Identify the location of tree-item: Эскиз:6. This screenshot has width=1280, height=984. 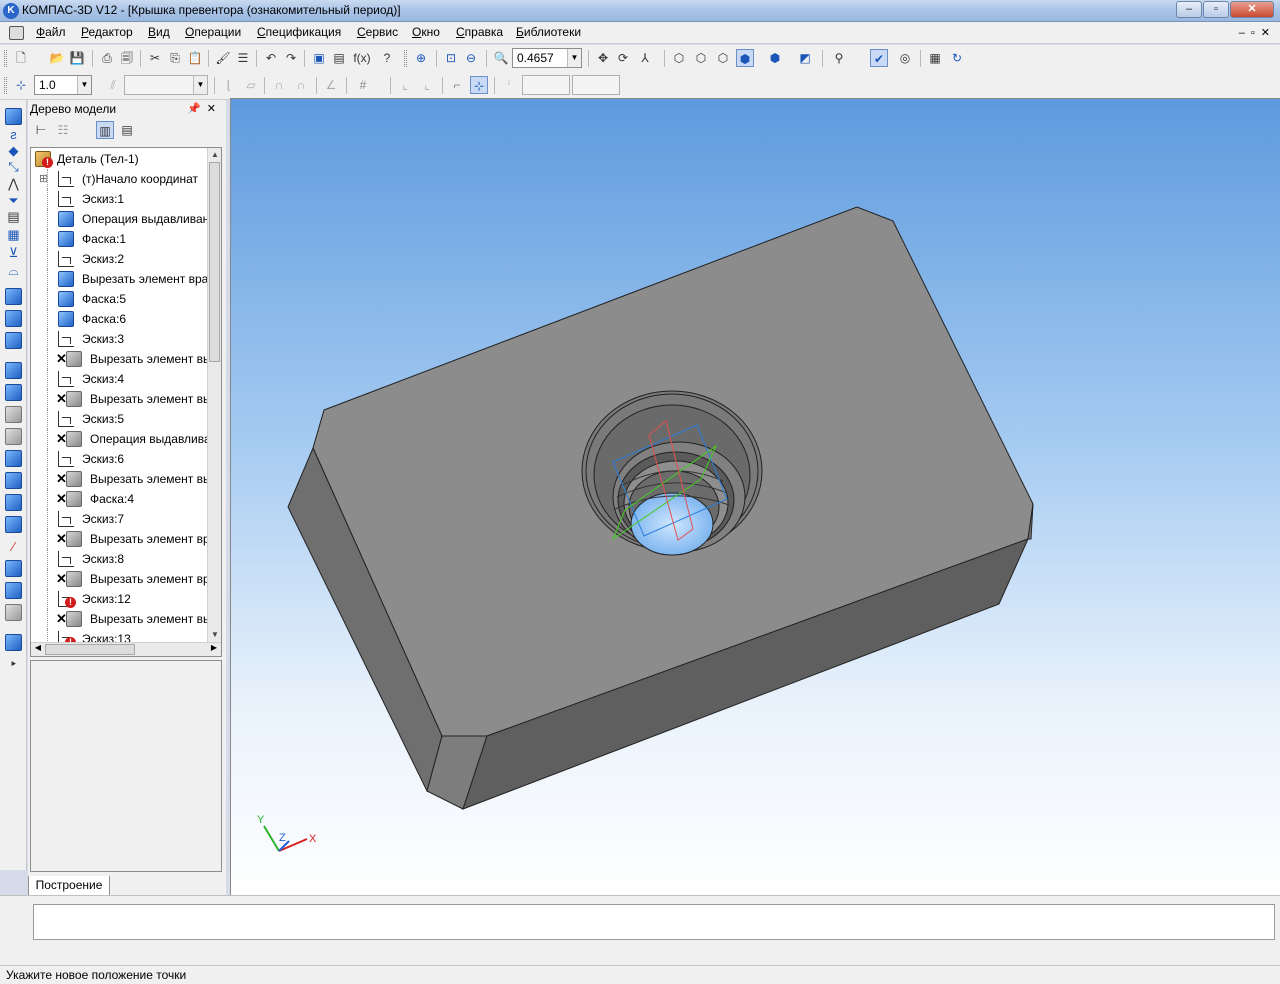
(120, 459).